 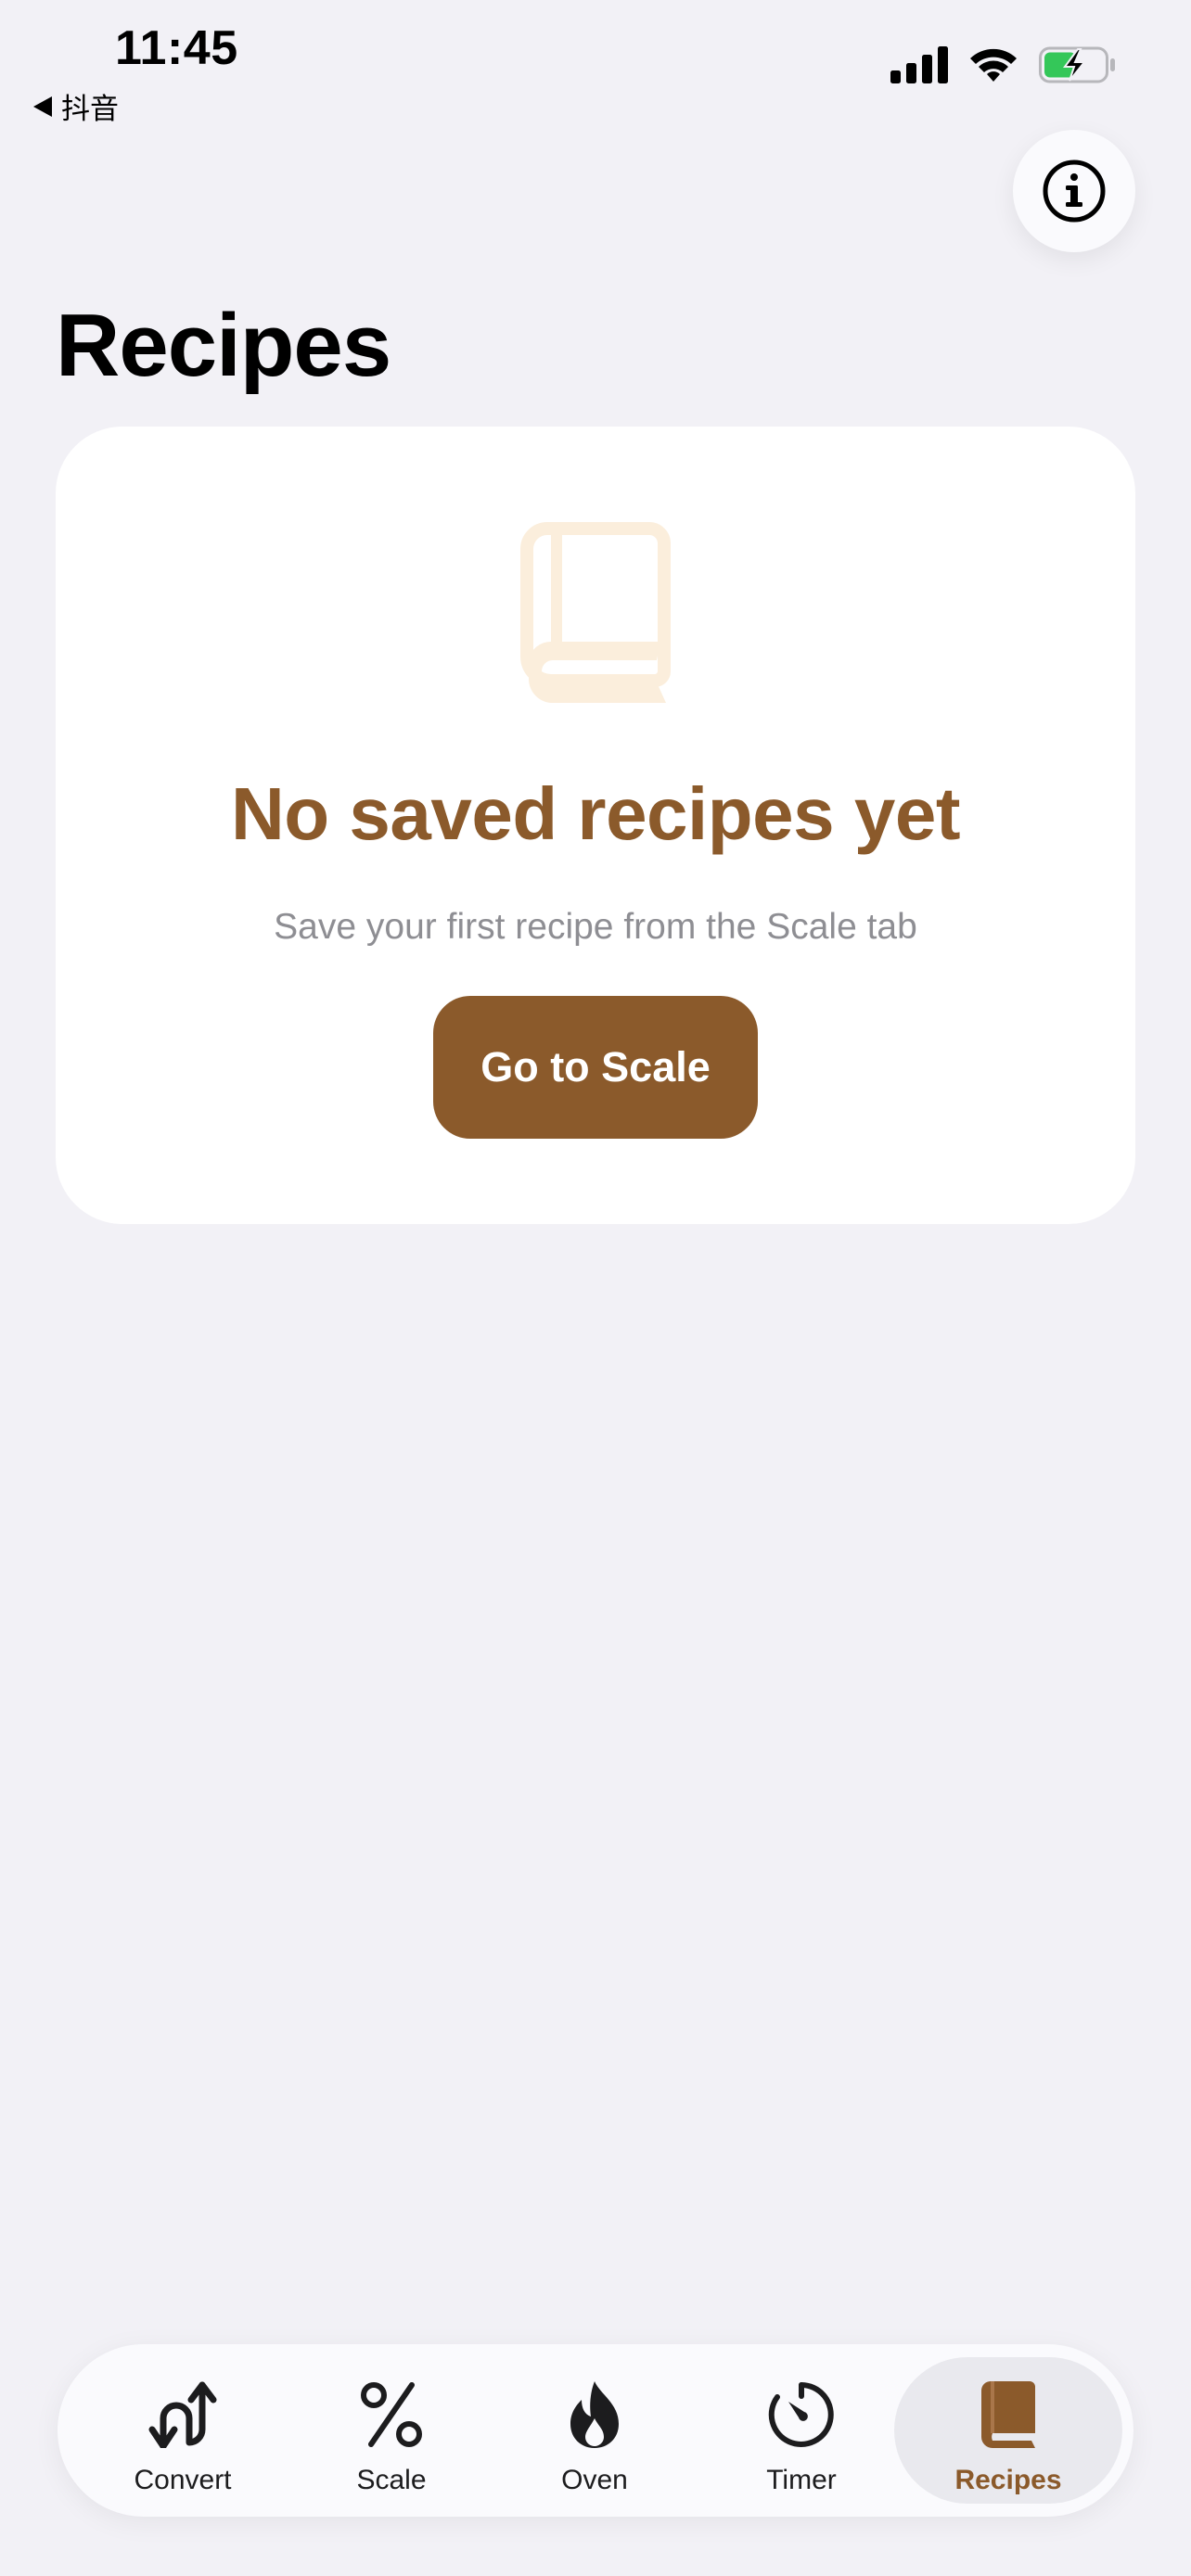 What do you see at coordinates (993, 65) in the screenshot?
I see `wifi-icon` at bounding box center [993, 65].